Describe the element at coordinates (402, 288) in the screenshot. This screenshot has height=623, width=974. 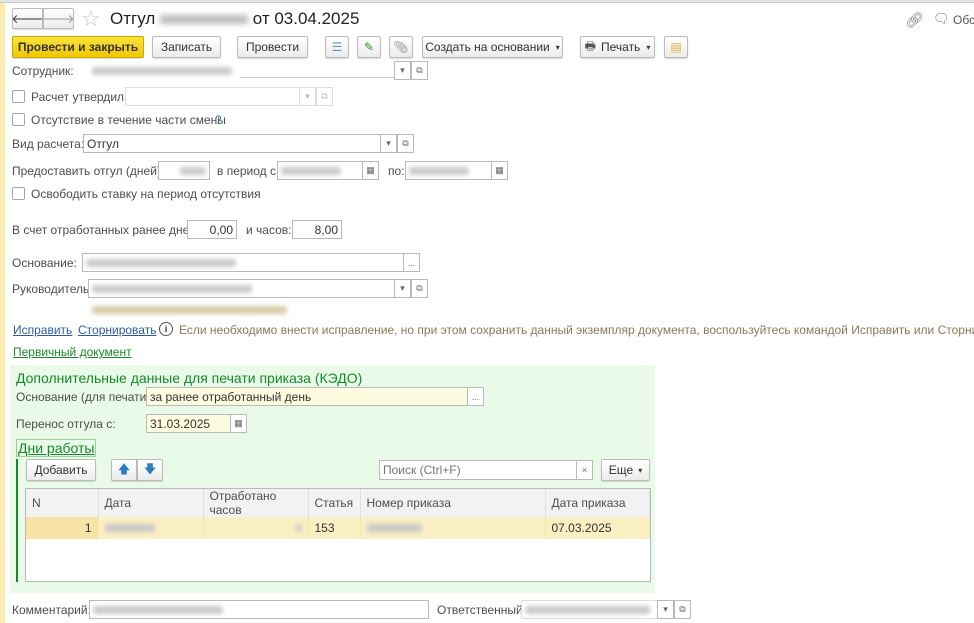
I see `manager-dropdown: ▾` at that location.